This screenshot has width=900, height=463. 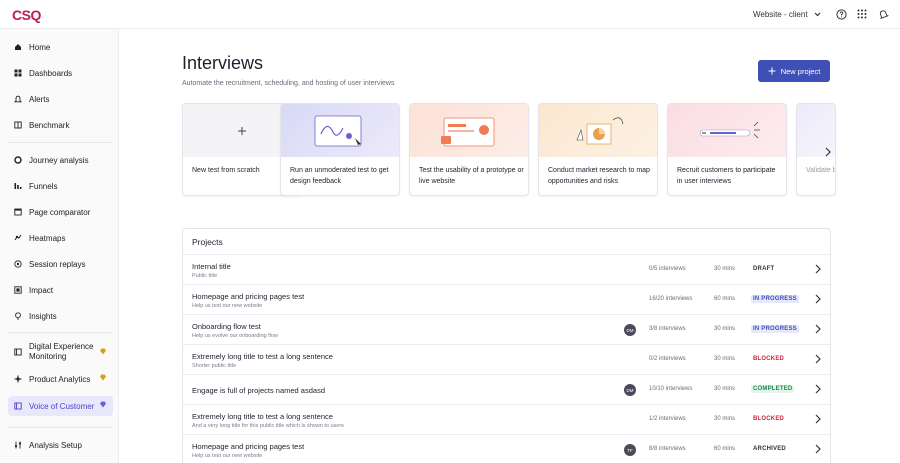 I want to click on notifications-icon, so click(x=883, y=14).